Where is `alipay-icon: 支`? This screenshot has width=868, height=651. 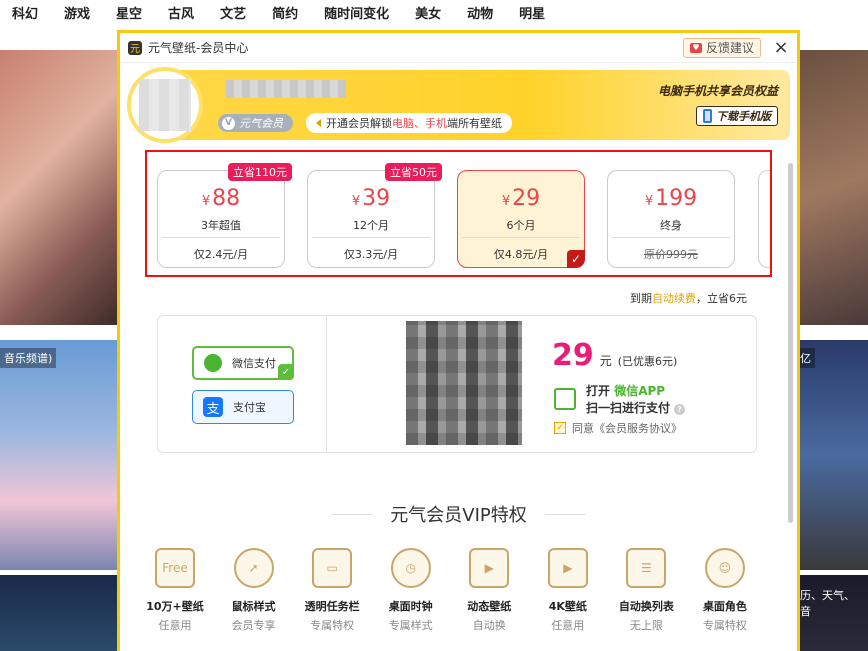
alipay-icon: 支 is located at coordinates (213, 407).